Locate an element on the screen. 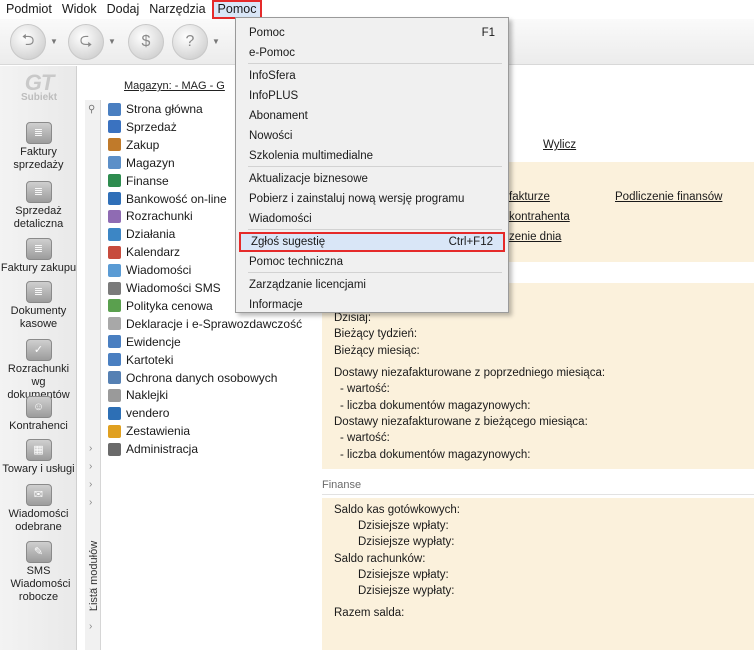  help-dropdown-icon: ▼ is located at coordinates (216, 41).